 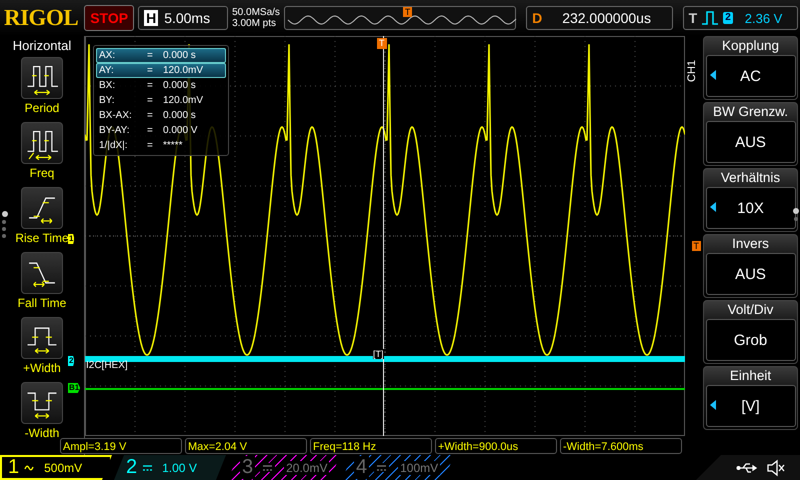 What do you see at coordinates (748, 468) in the screenshot?
I see `usb-icon` at bounding box center [748, 468].